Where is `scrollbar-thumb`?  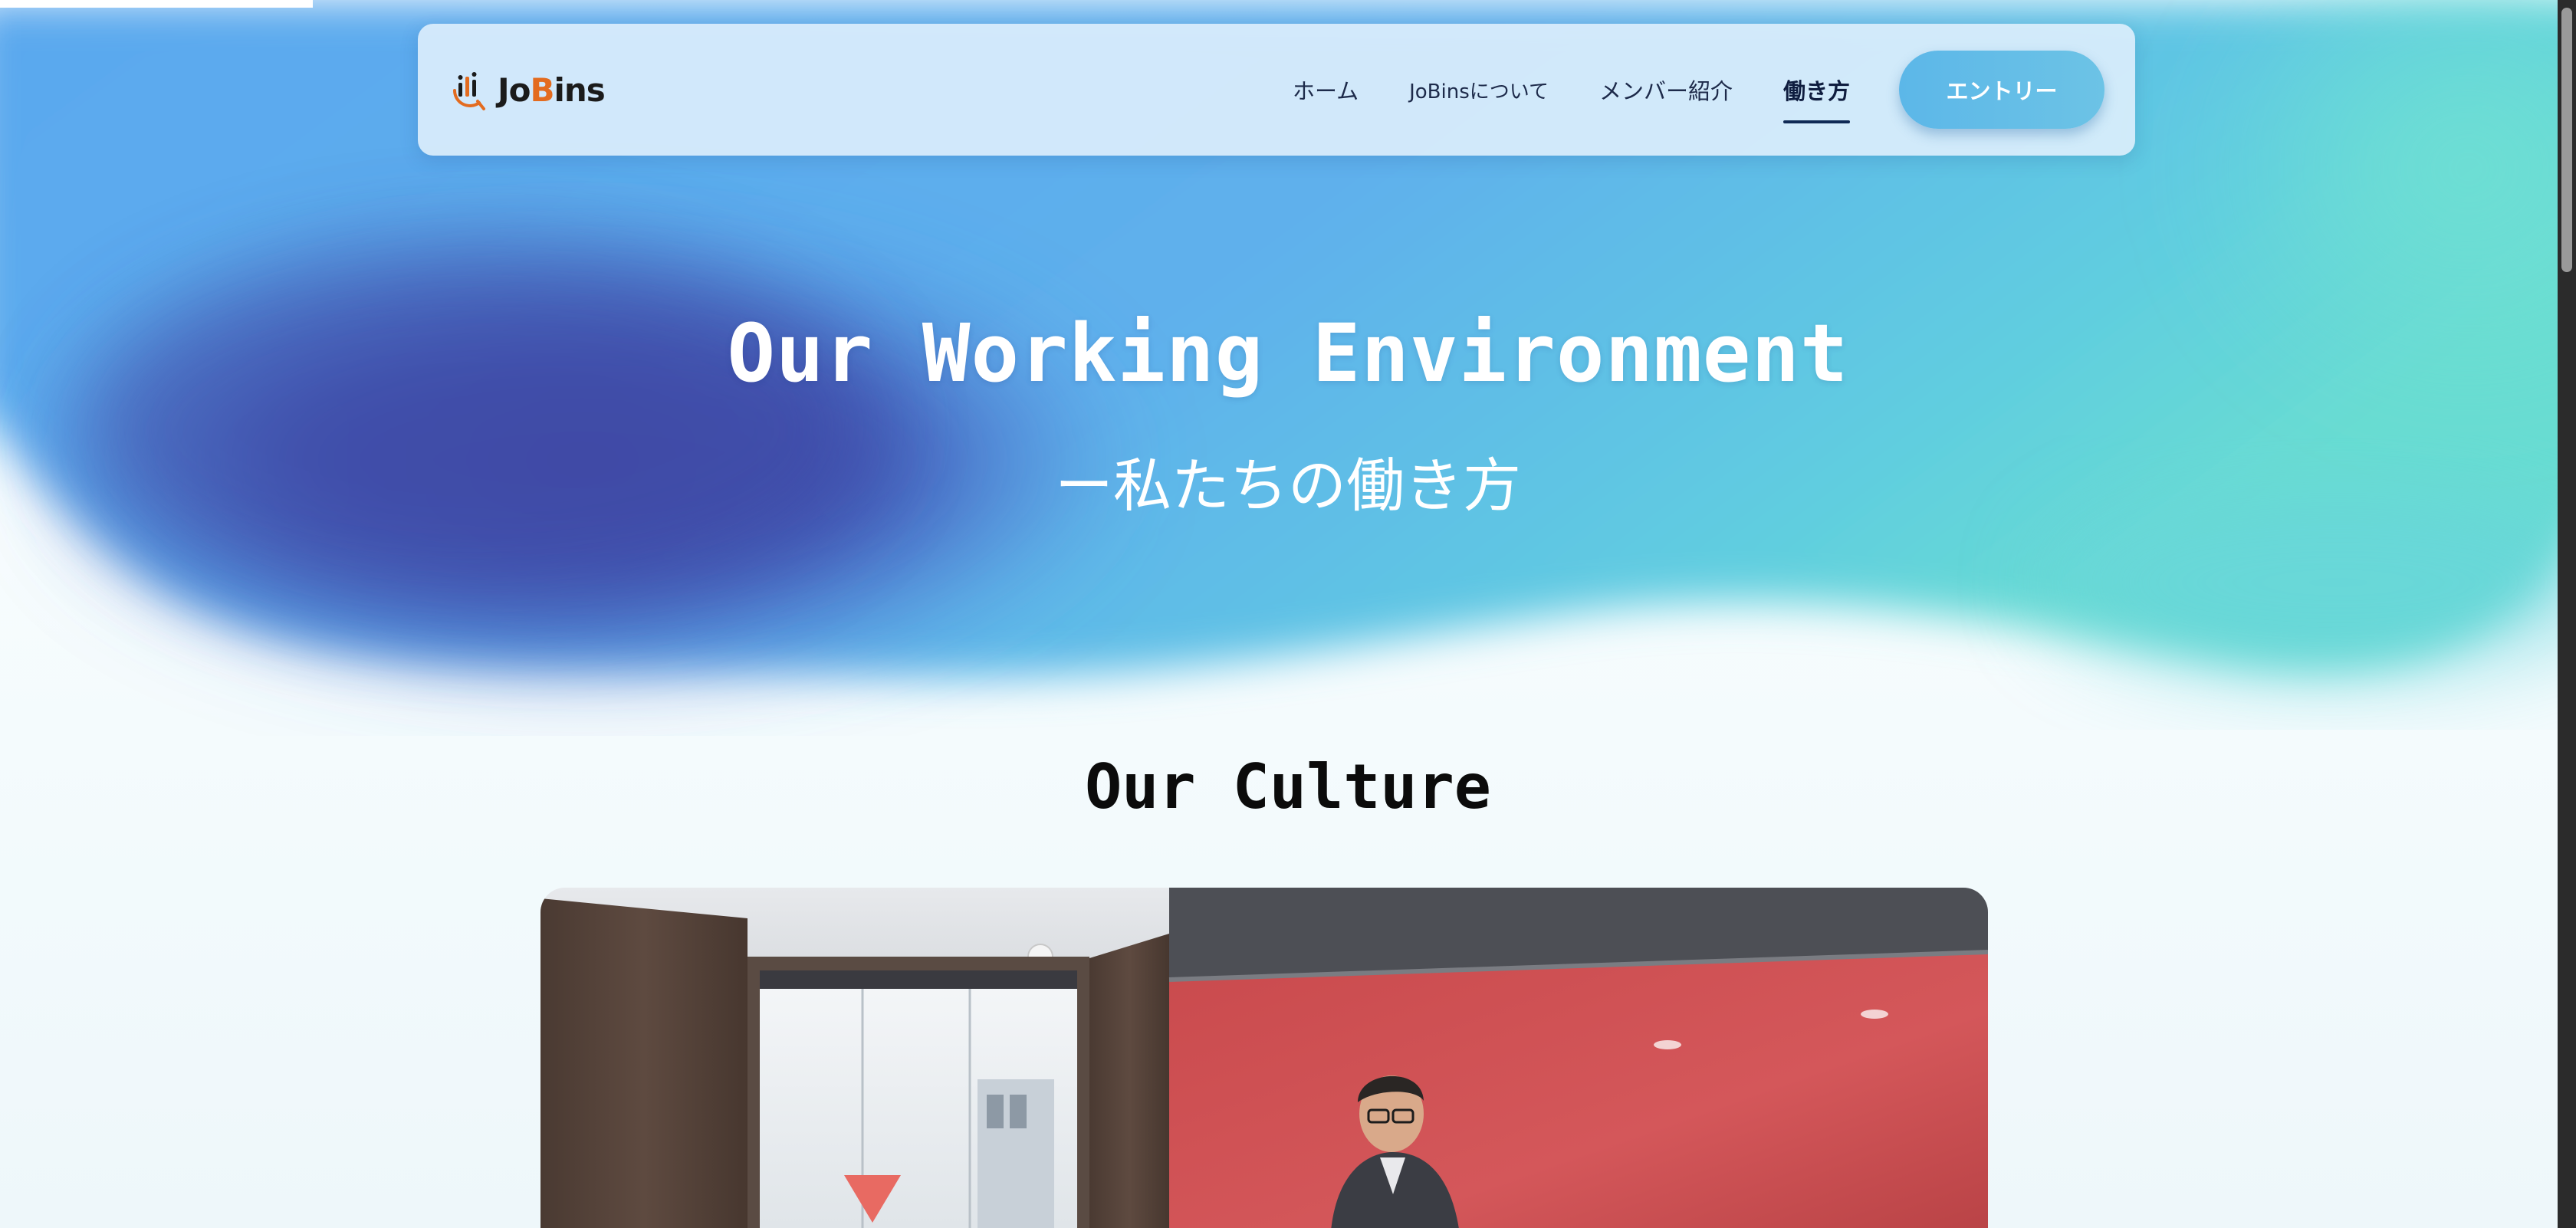
scrollbar-thumb is located at coordinates (2567, 140).